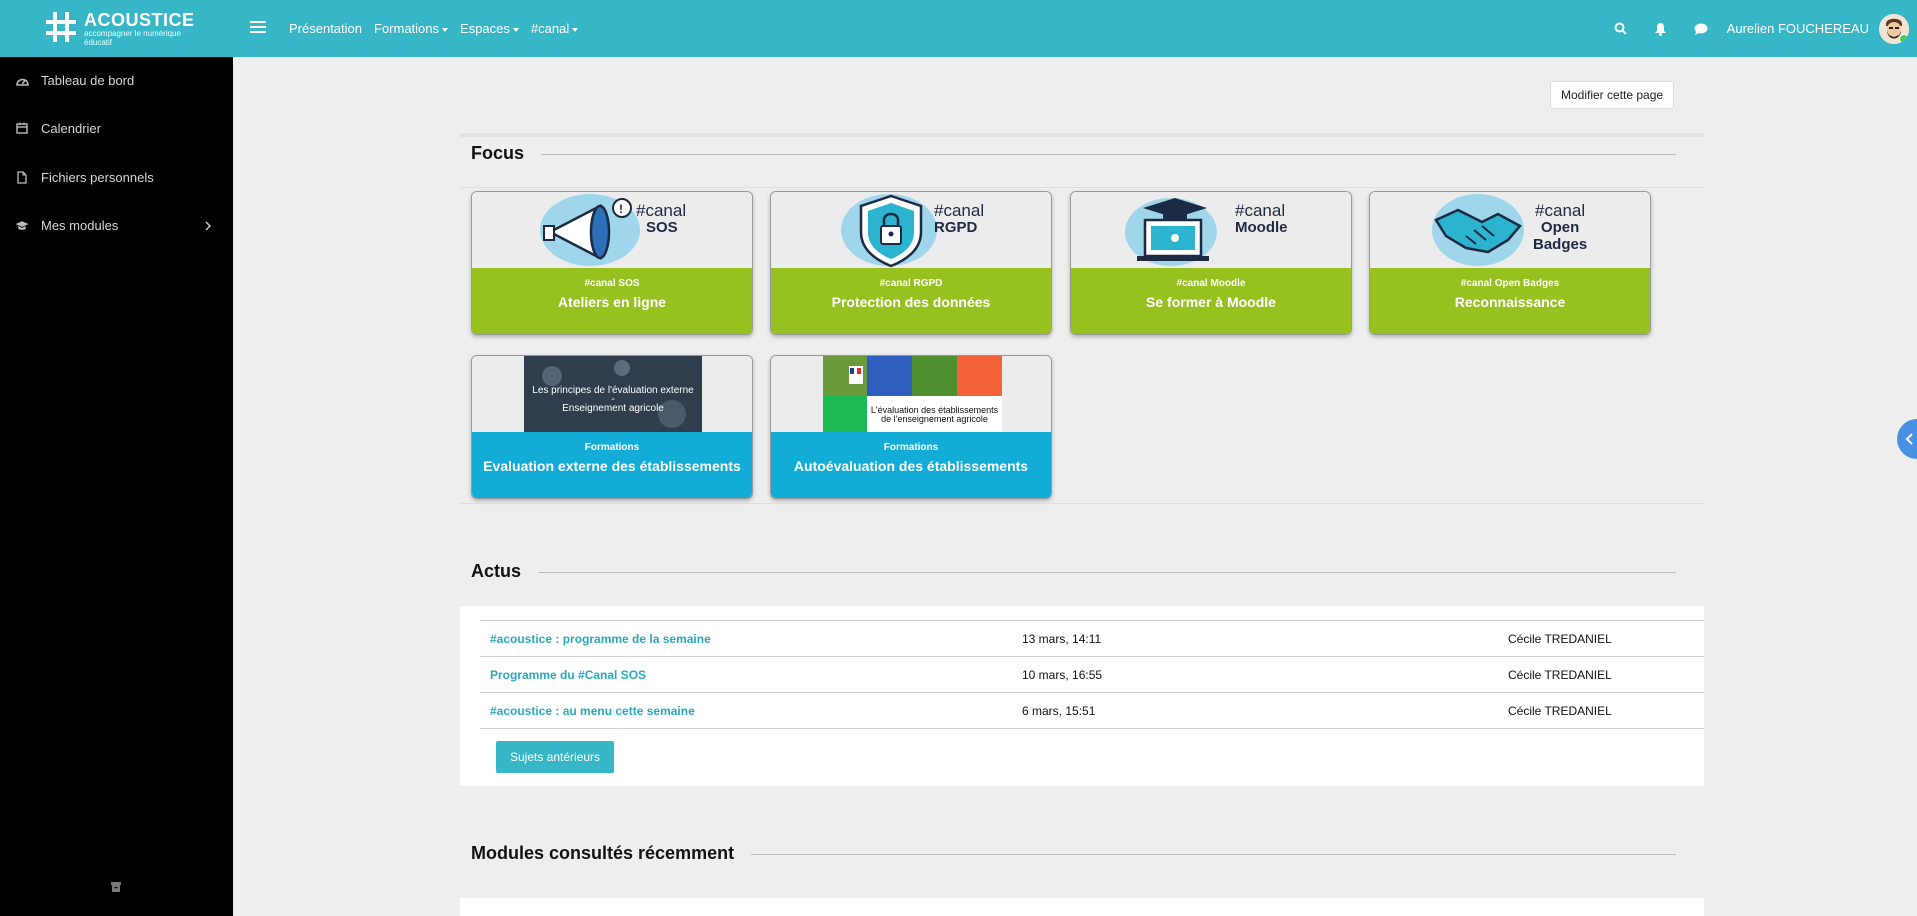 The image size is (1917, 916). Describe the element at coordinates (22, 225) in the screenshot. I see `graduation-cap-icon` at that location.